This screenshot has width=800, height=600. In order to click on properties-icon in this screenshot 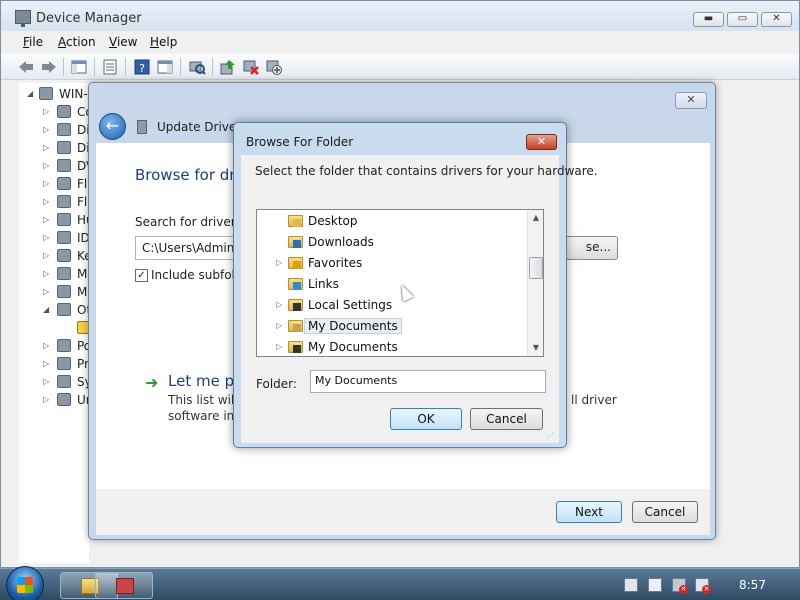, I will do `click(110, 67)`.